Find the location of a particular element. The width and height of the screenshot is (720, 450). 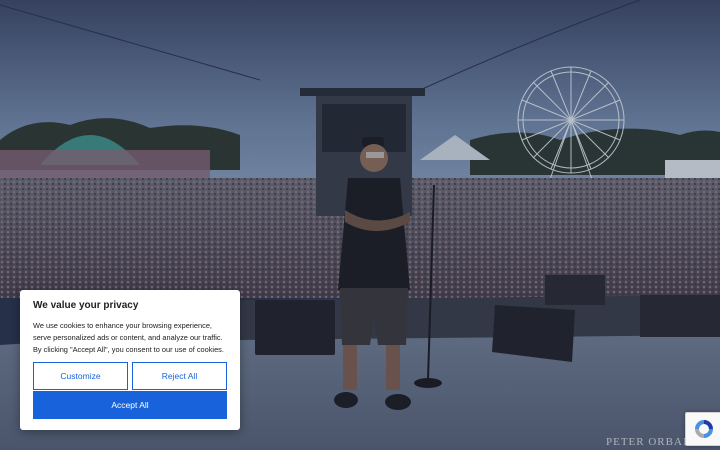

cookie-button-row: Customize Reject All is located at coordinates (130, 376).